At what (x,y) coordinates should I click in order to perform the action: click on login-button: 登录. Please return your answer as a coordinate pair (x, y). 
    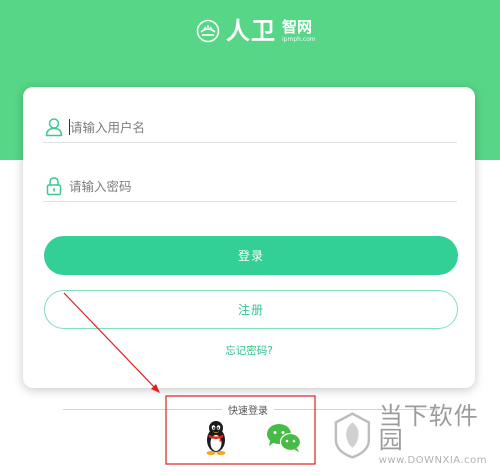
    Looking at the image, I should click on (251, 255).